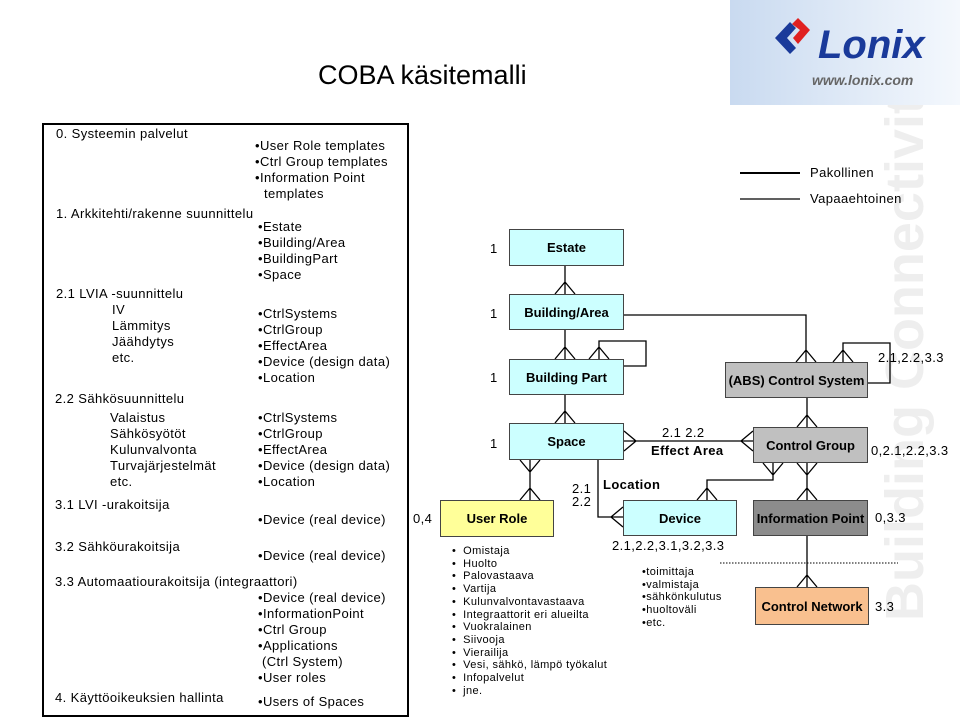 This screenshot has width=960, height=721. I want to click on rel-part-space, so click(565, 409).